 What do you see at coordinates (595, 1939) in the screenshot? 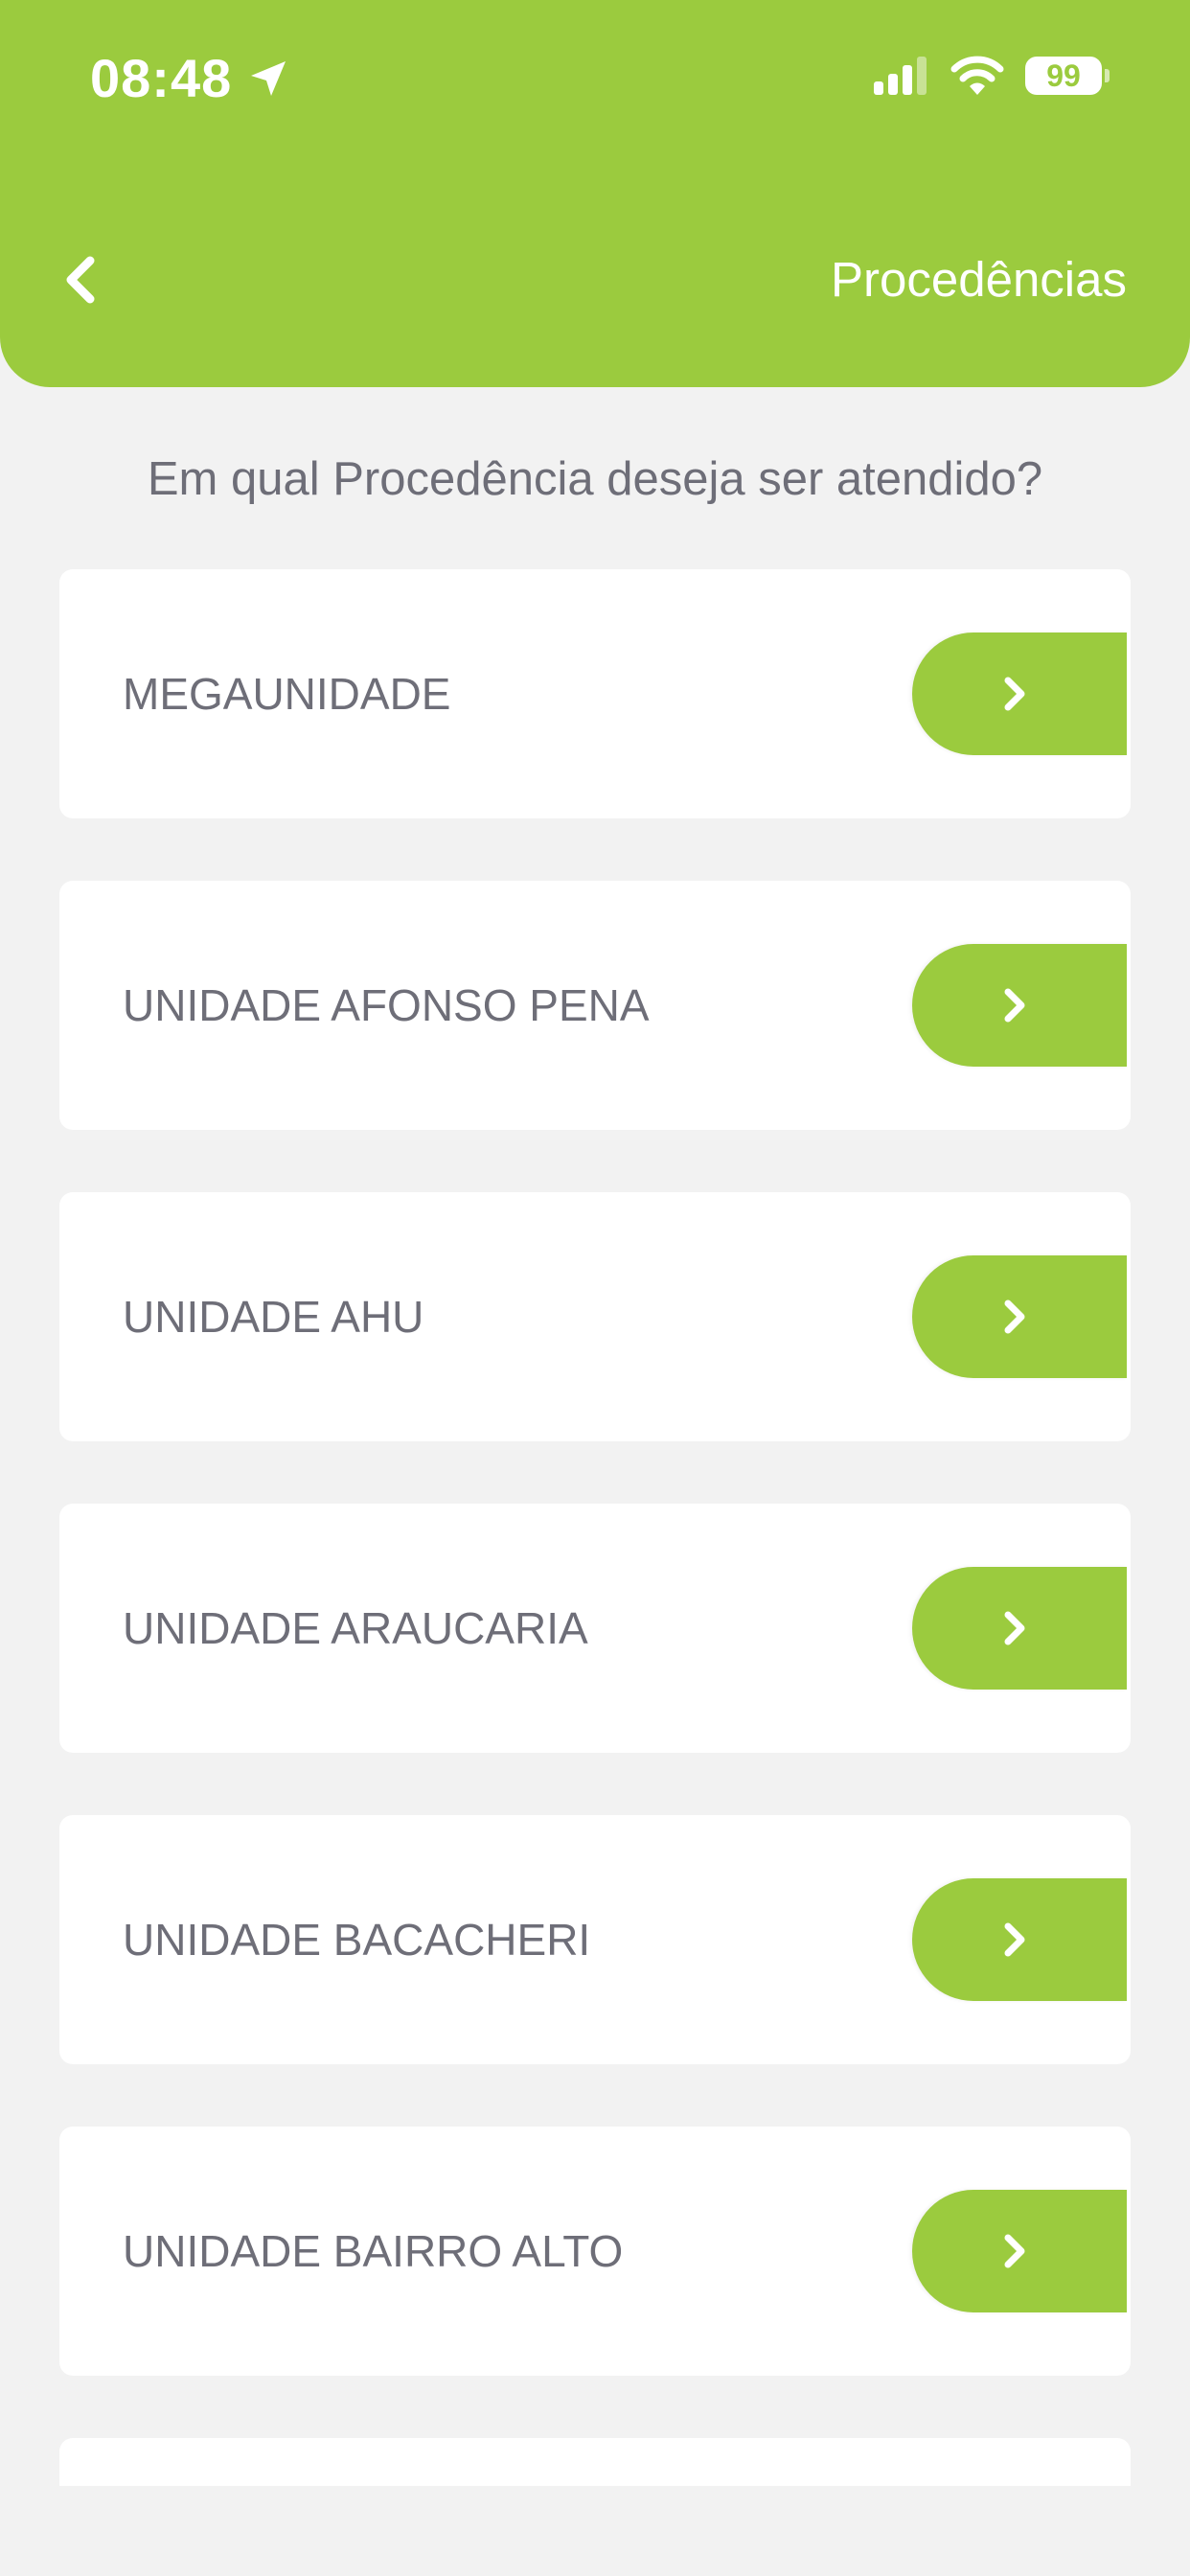
I see `list-item-unidade-bacacheri: UNIDADE BACACHERI` at bounding box center [595, 1939].